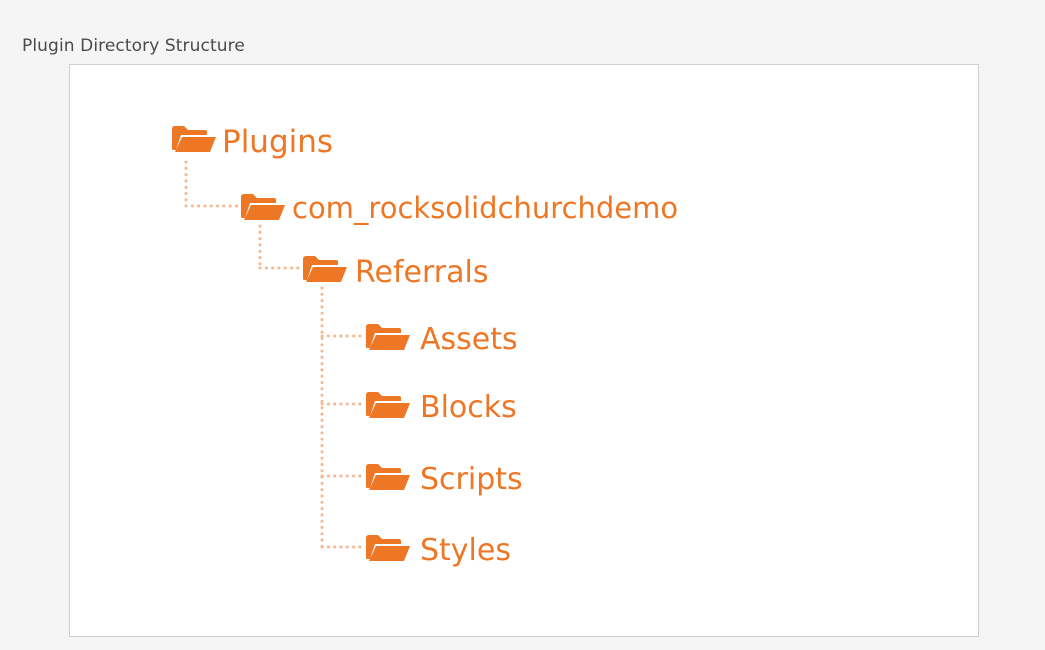  I want to click on node-label-referrals: Referrals, so click(421, 272).